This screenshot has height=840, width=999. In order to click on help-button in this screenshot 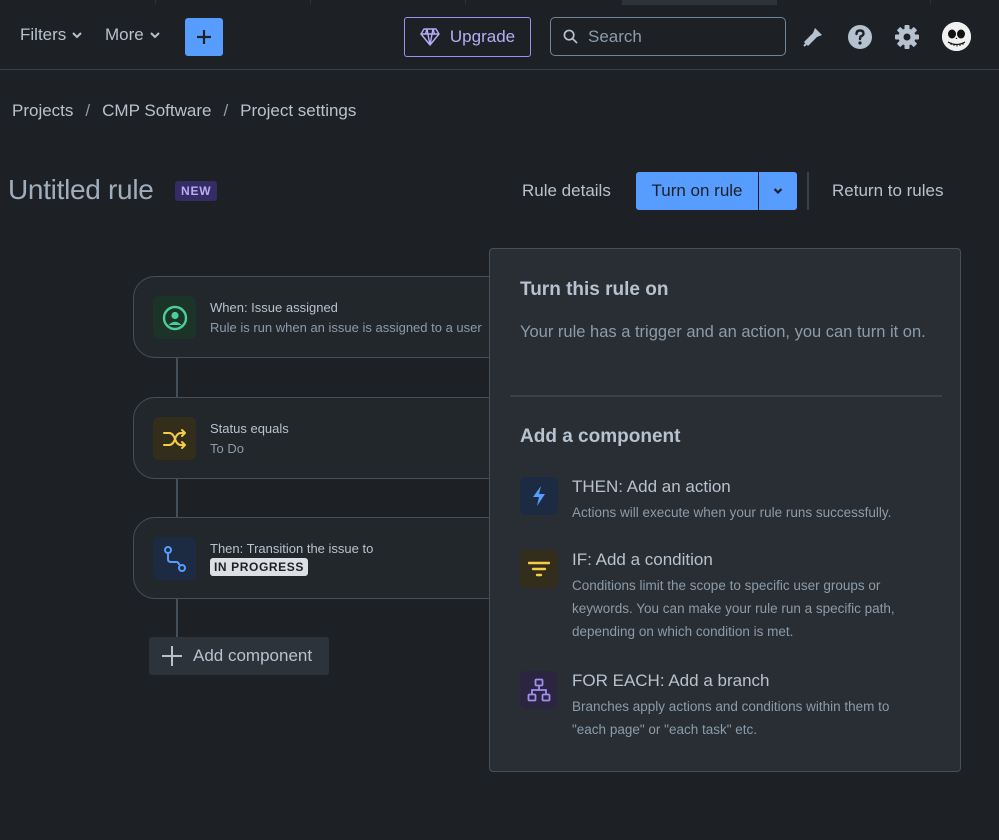, I will do `click(860, 37)`.